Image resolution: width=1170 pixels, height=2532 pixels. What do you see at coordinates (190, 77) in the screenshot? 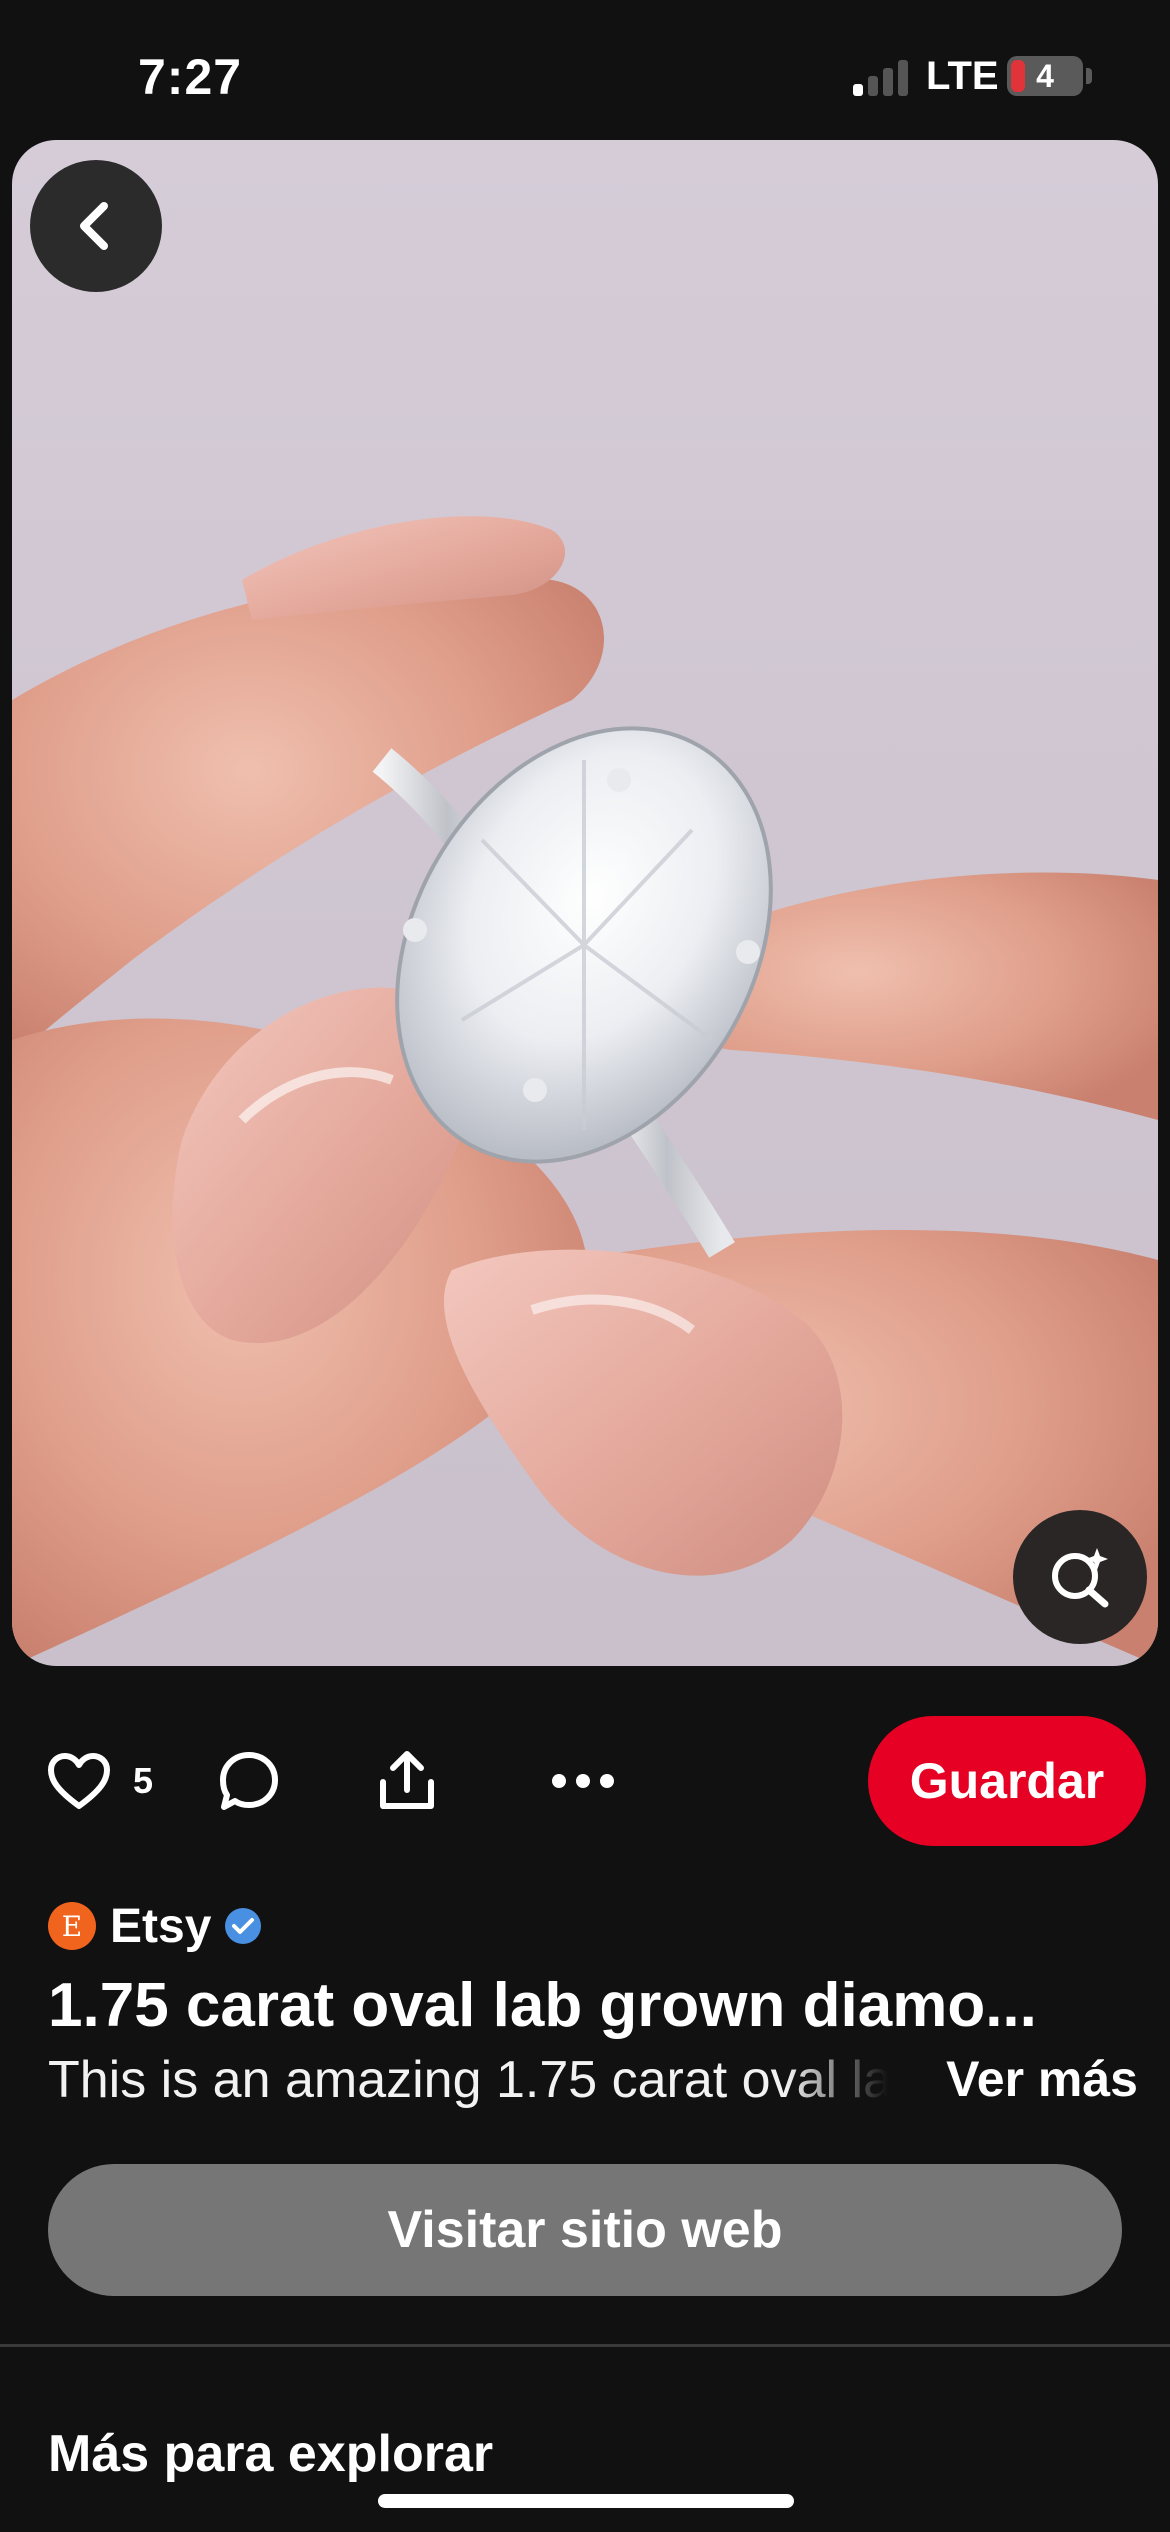
I see `status-time: 7:27` at bounding box center [190, 77].